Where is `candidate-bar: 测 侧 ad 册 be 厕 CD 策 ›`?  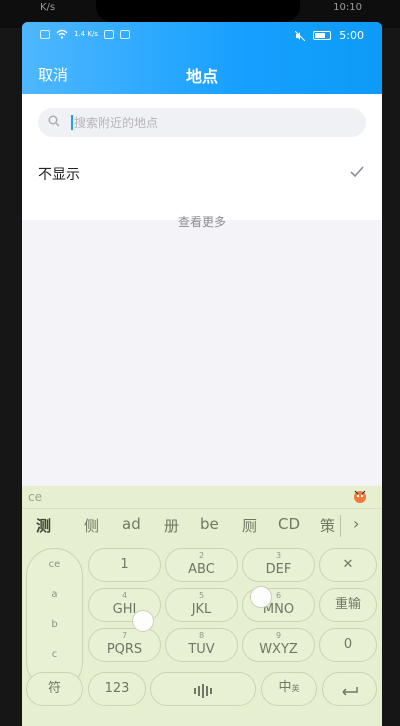
candidate-bar: 测 侧 ad 册 be 厕 CD 策 › is located at coordinates (202, 525).